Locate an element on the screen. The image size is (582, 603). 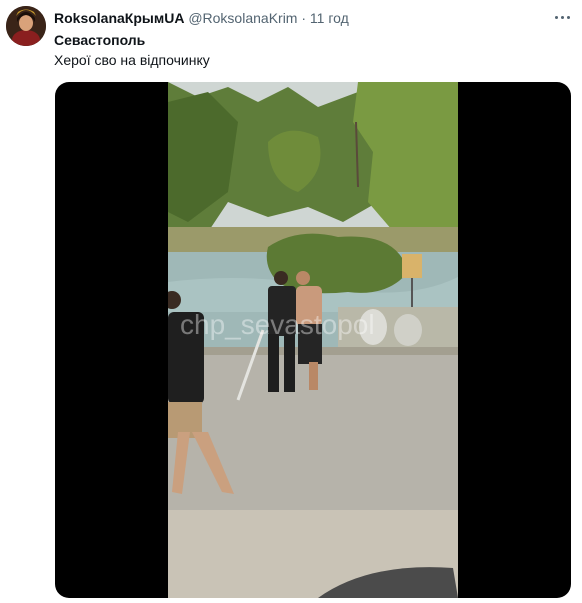
author-name: RoksolanaКрымUA is located at coordinates (119, 18).